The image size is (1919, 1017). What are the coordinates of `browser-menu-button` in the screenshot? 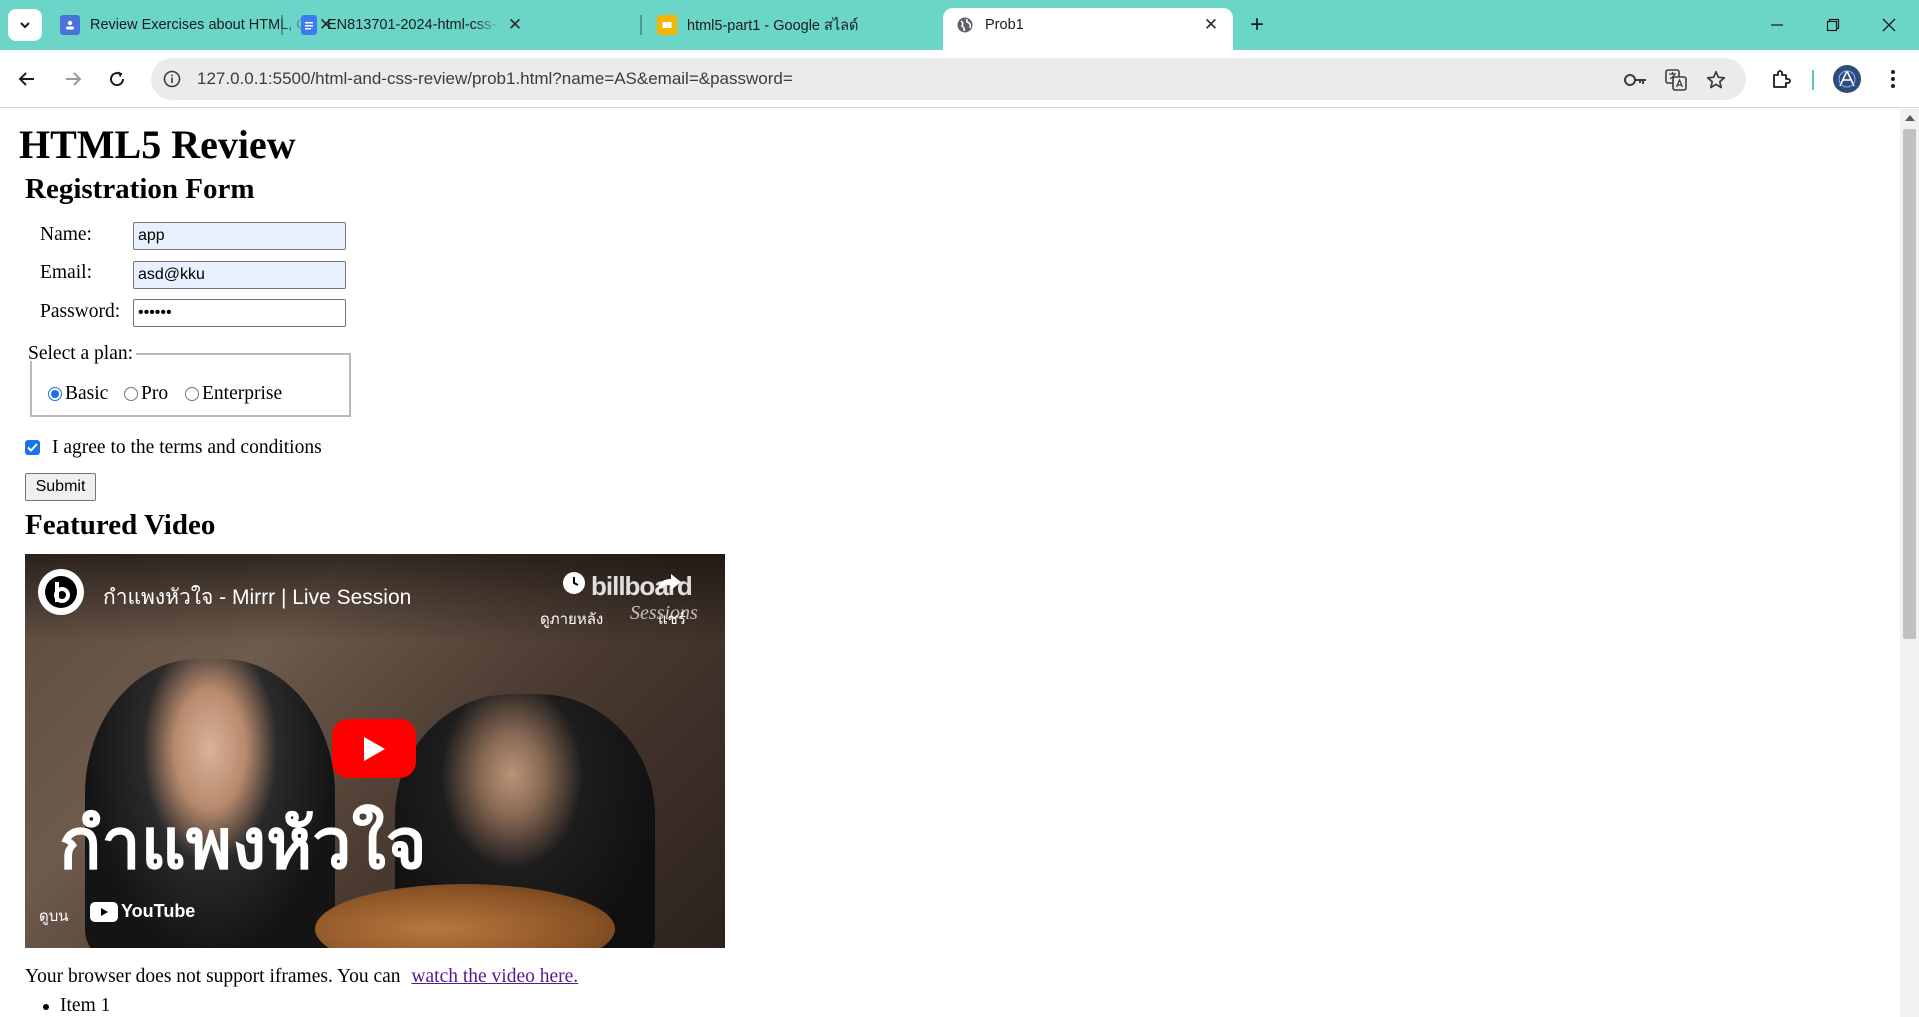 It's located at (1893, 79).